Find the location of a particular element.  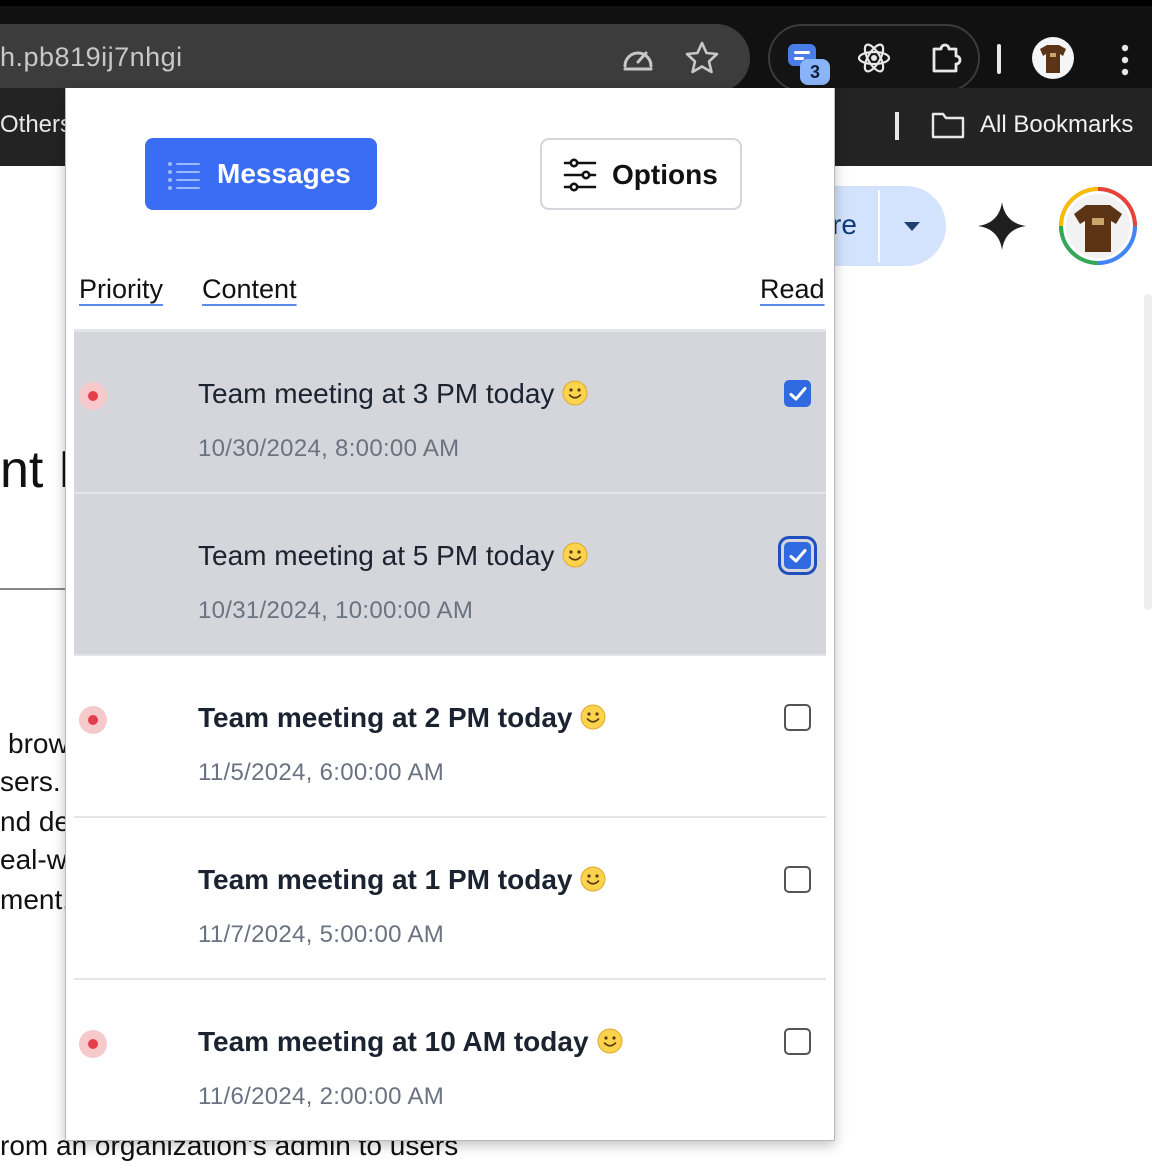

messages-tab-button: Messages is located at coordinates (261, 174).